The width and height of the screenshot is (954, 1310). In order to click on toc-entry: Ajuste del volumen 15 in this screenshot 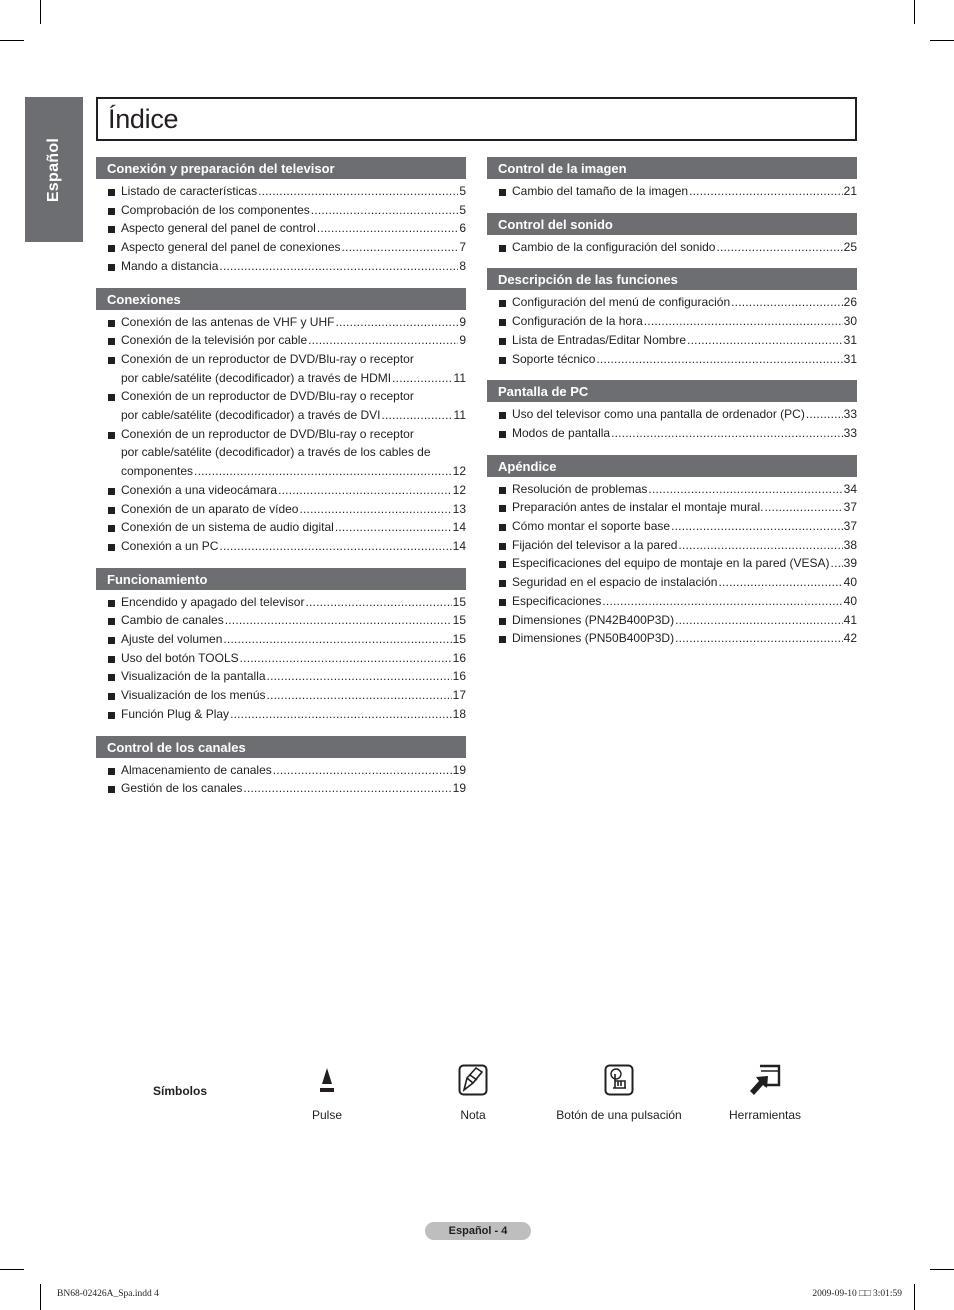, I will do `click(281, 639)`.